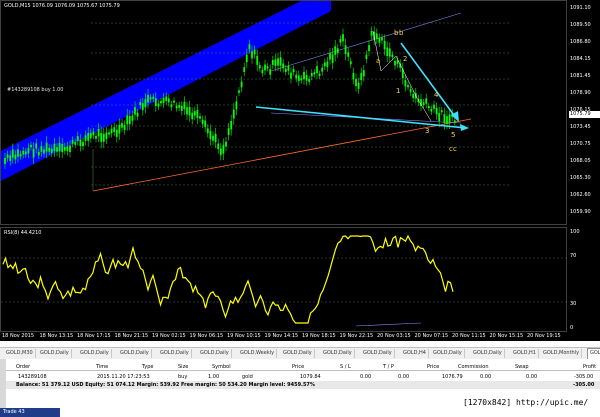 The height and width of the screenshot is (417, 600). What do you see at coordinates (580, 25) in the screenshot?
I see `price-tick-label: 1089.50` at bounding box center [580, 25].